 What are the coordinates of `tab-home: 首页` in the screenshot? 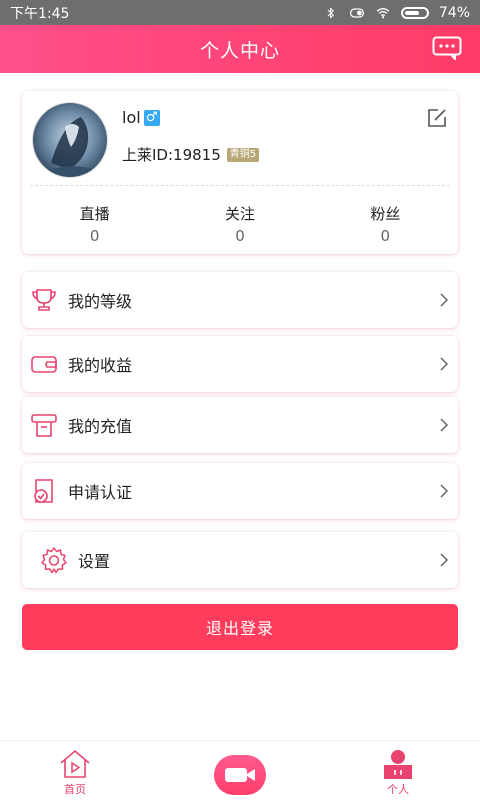 It's located at (75, 773).